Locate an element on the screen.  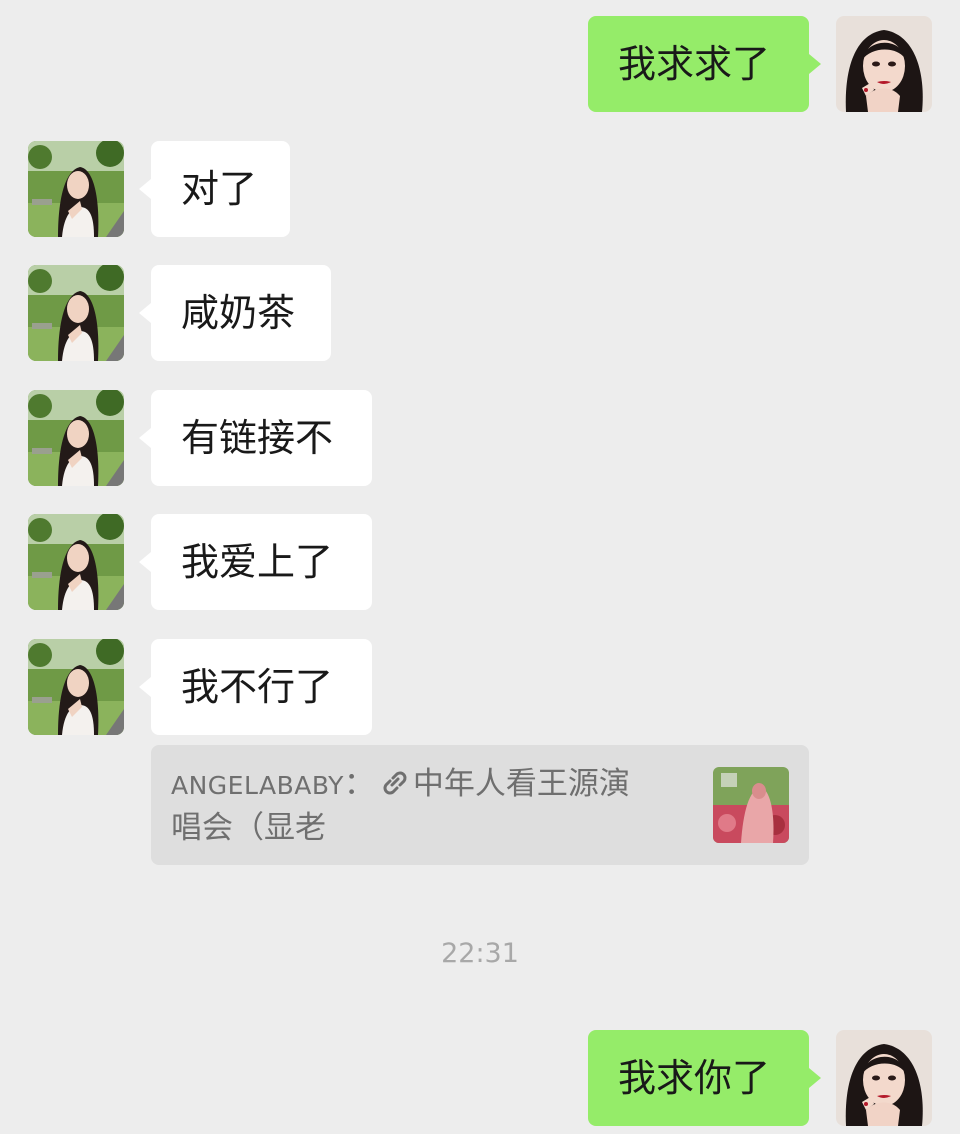
message-bubble-incoming: 我不行了 is located at coordinates (255, 687).